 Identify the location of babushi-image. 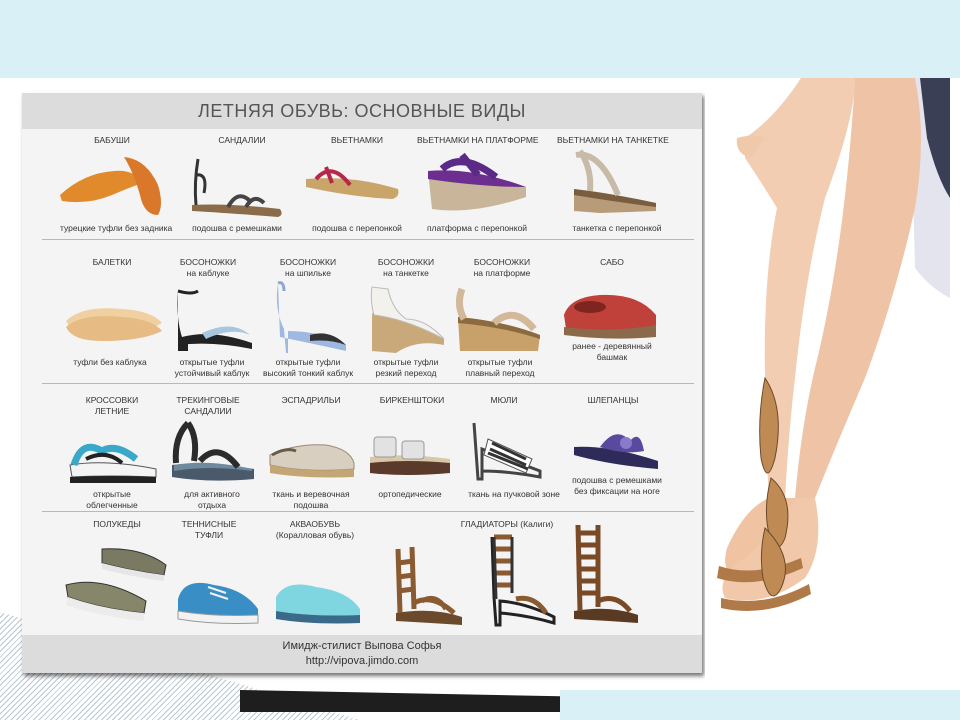
(110, 186).